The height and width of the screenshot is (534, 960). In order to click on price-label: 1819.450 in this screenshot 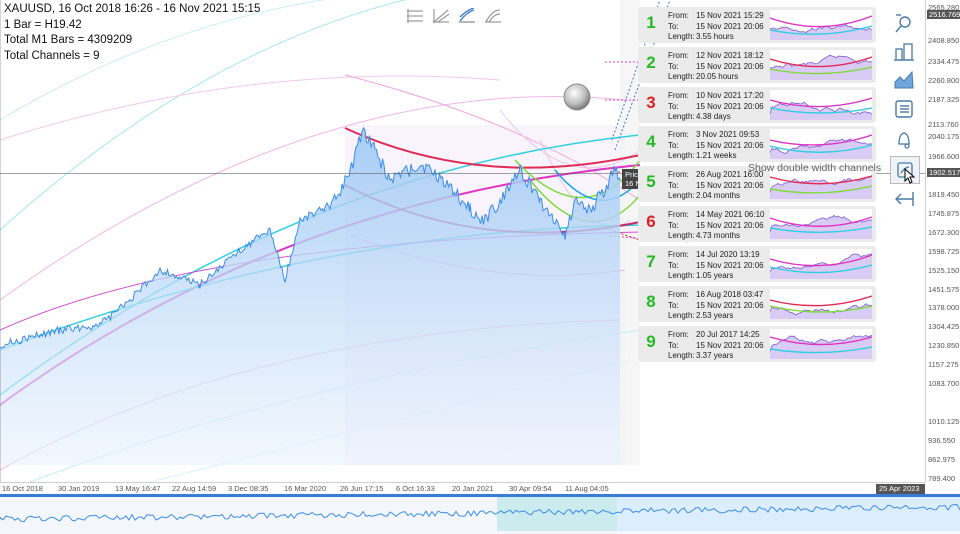, I will do `click(944, 194)`.